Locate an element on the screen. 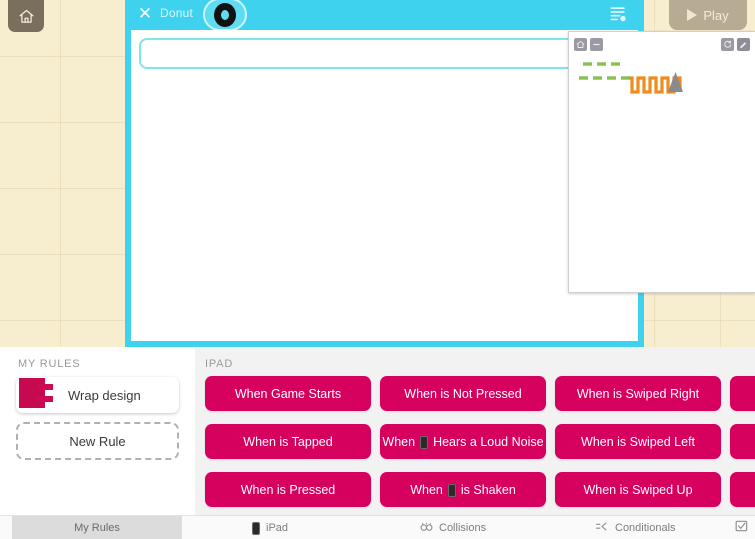 The width and height of the screenshot is (755, 539). my-rules-header: MY RULES is located at coordinates (49, 364).